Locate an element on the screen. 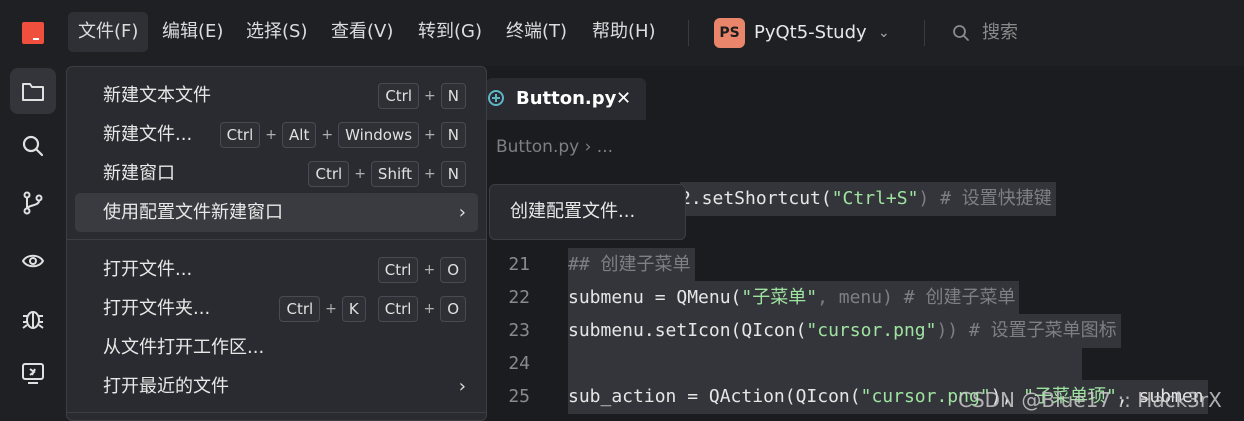 The image size is (1244, 421). activity-bar is located at coordinates (33, 243).